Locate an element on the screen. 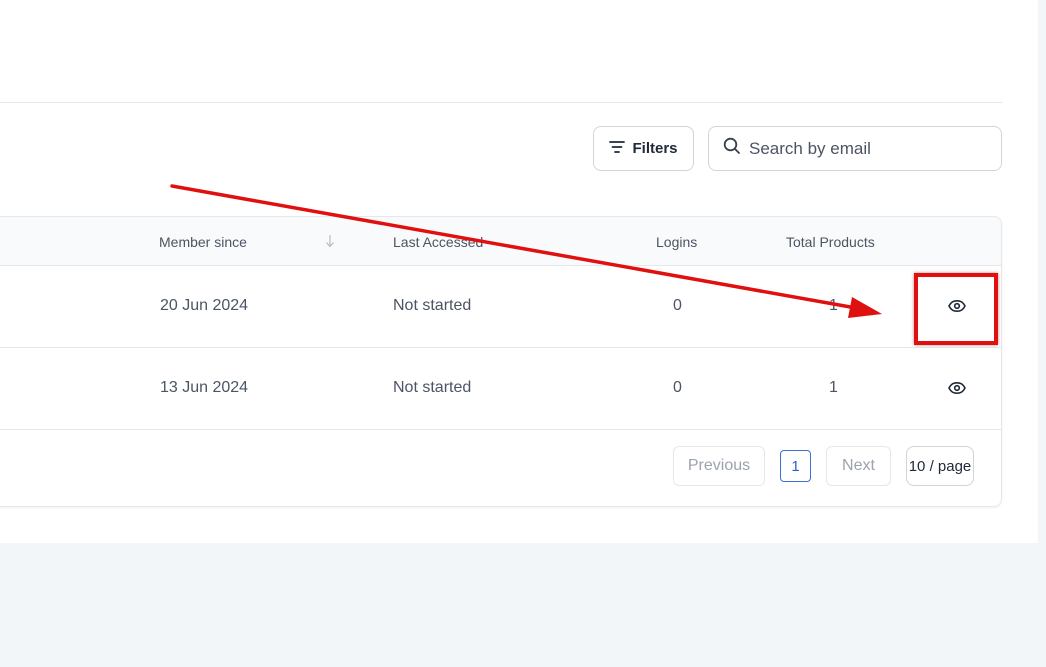  column-header-last-accessed: Last Accessed is located at coordinates (438, 242).